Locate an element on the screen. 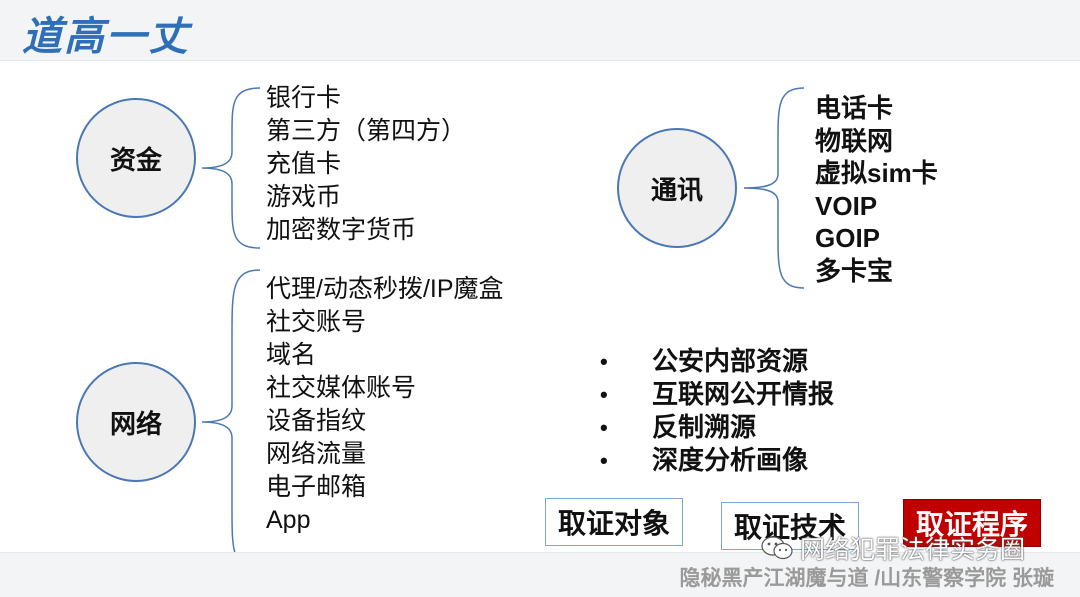 Image resolution: width=1080 pixels, height=597 pixels. forensic-object-box: 取证对象 is located at coordinates (614, 522).